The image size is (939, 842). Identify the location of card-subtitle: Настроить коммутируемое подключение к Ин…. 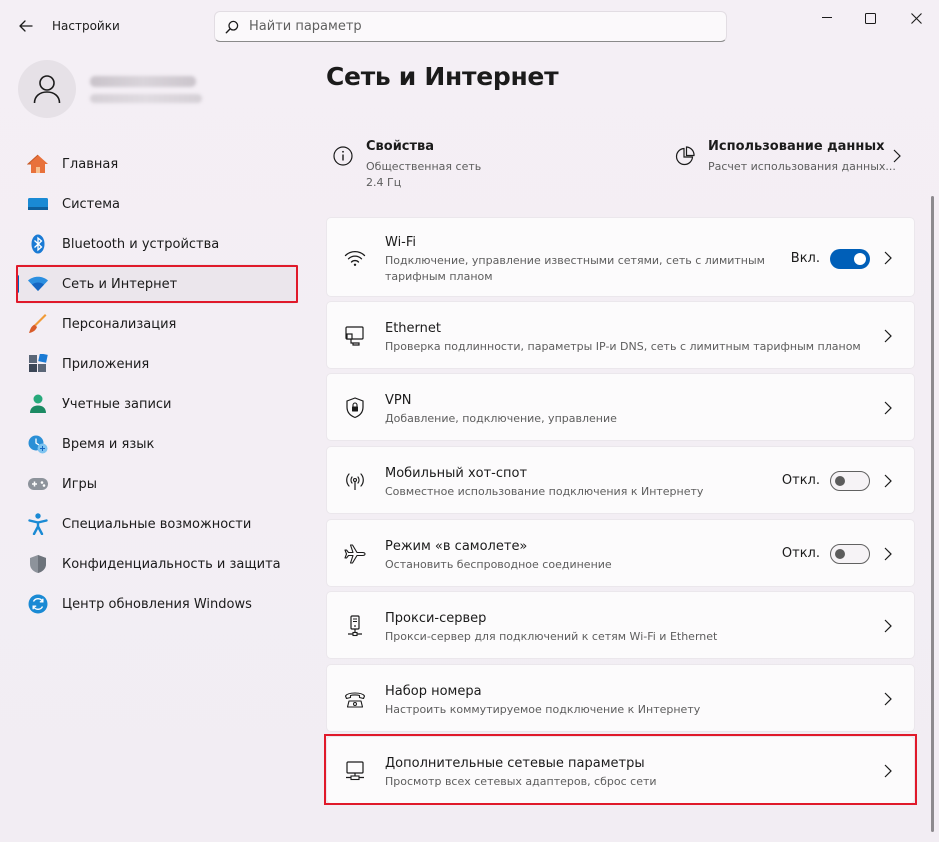
(543, 709).